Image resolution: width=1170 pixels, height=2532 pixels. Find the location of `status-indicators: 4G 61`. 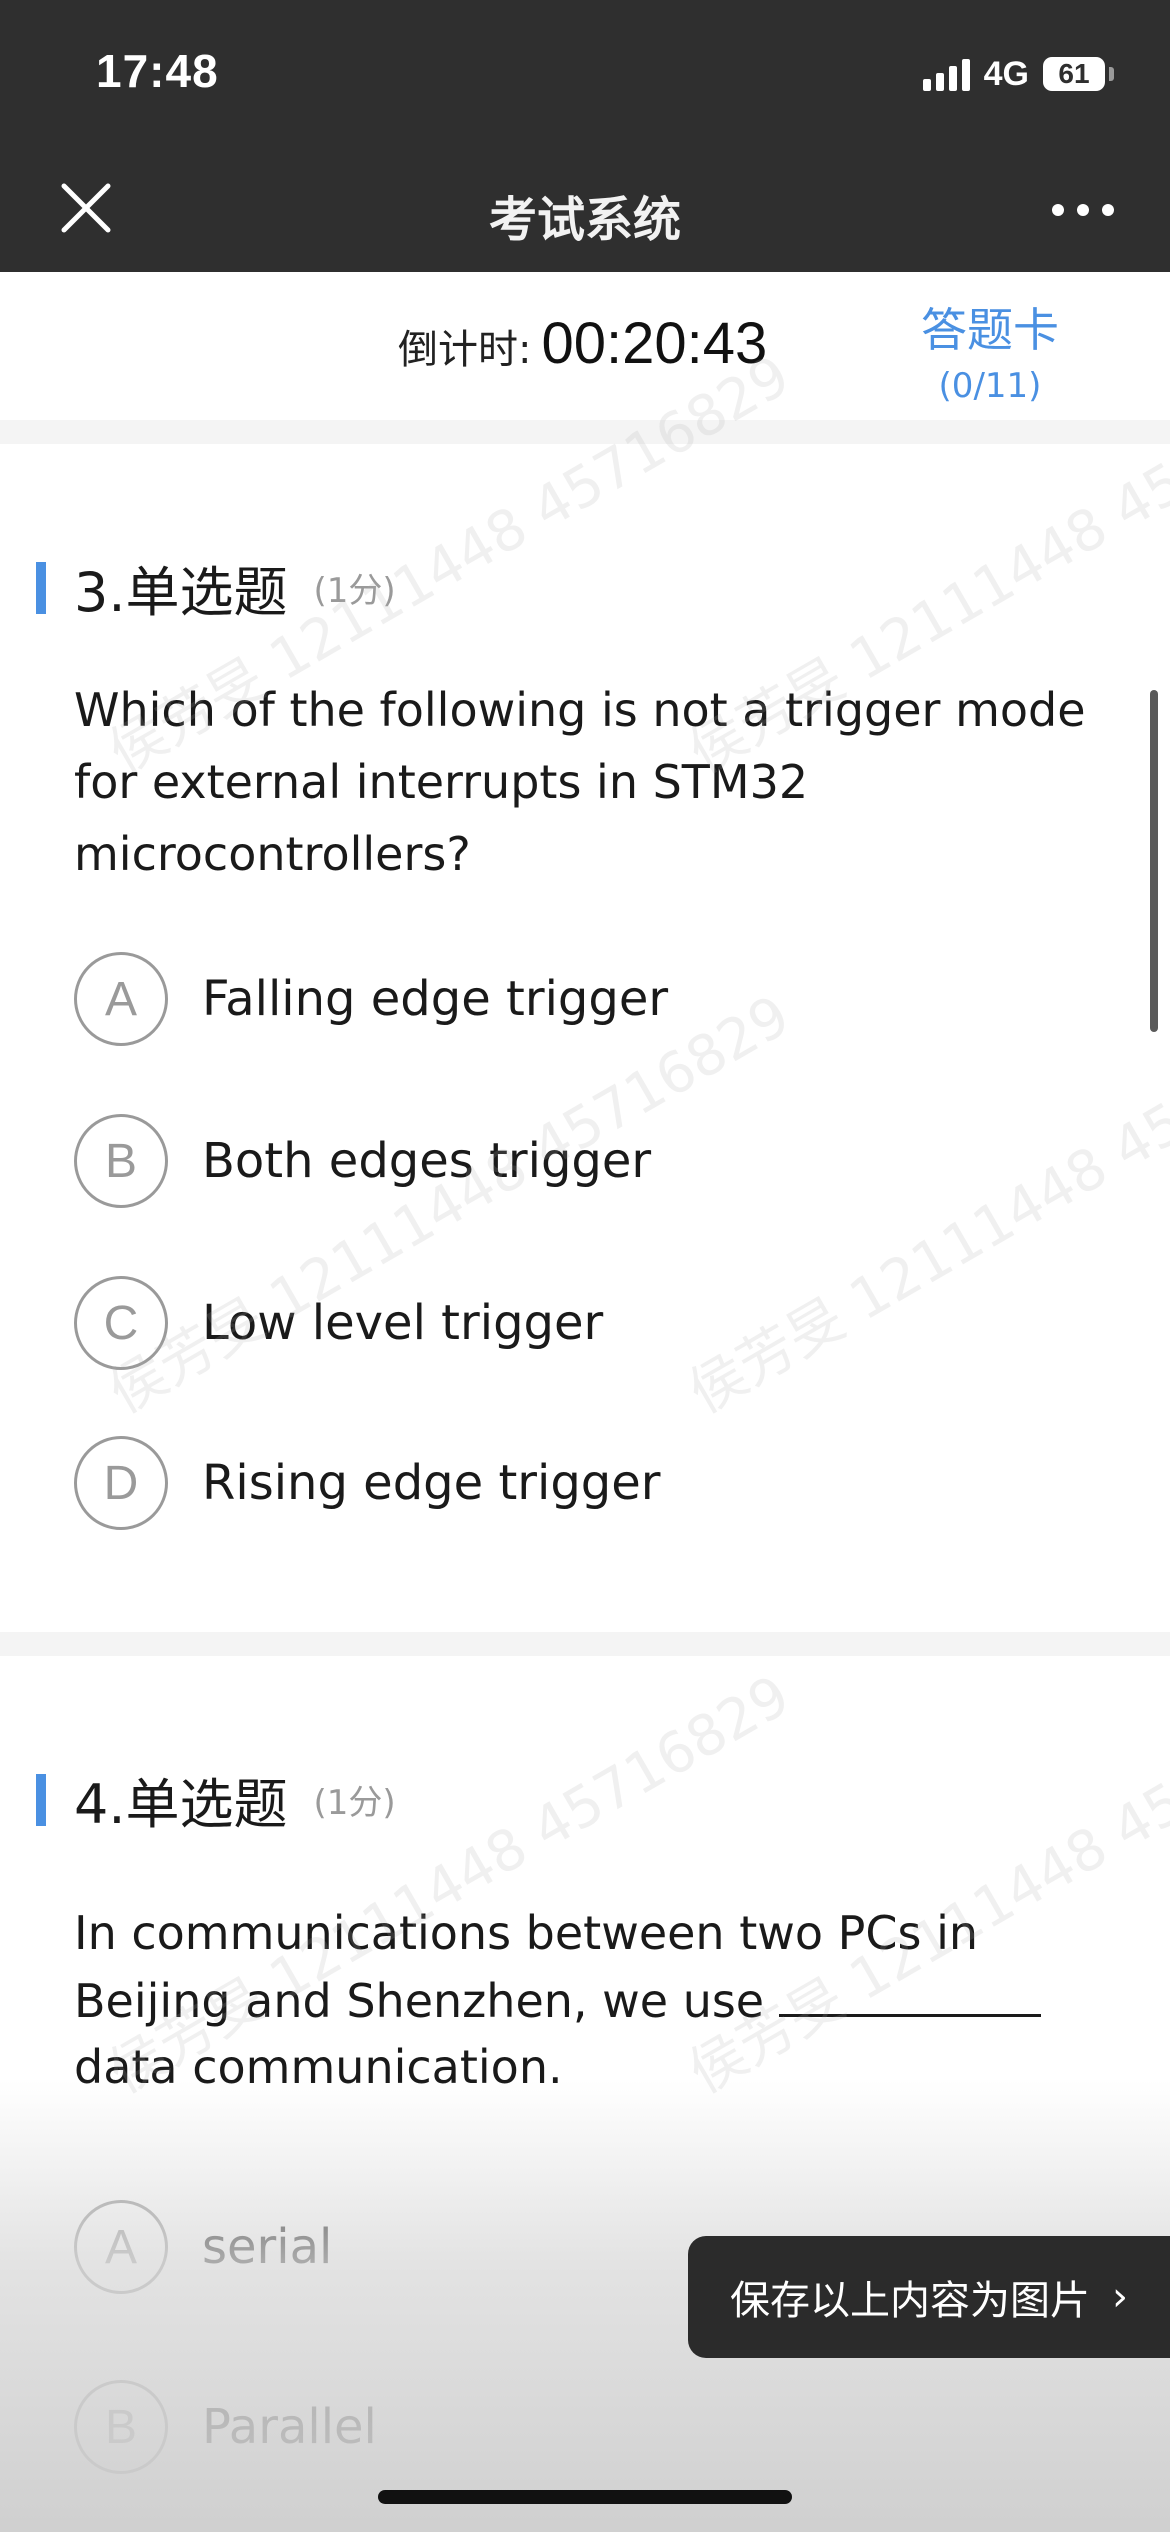

status-indicators: 4G 61 is located at coordinates (1018, 74).